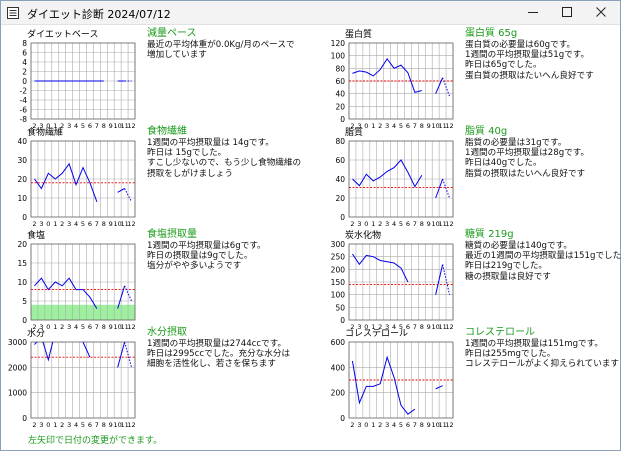 This screenshot has height=451, width=621. I want to click on y-tick-label: 2, so click(24, 72).